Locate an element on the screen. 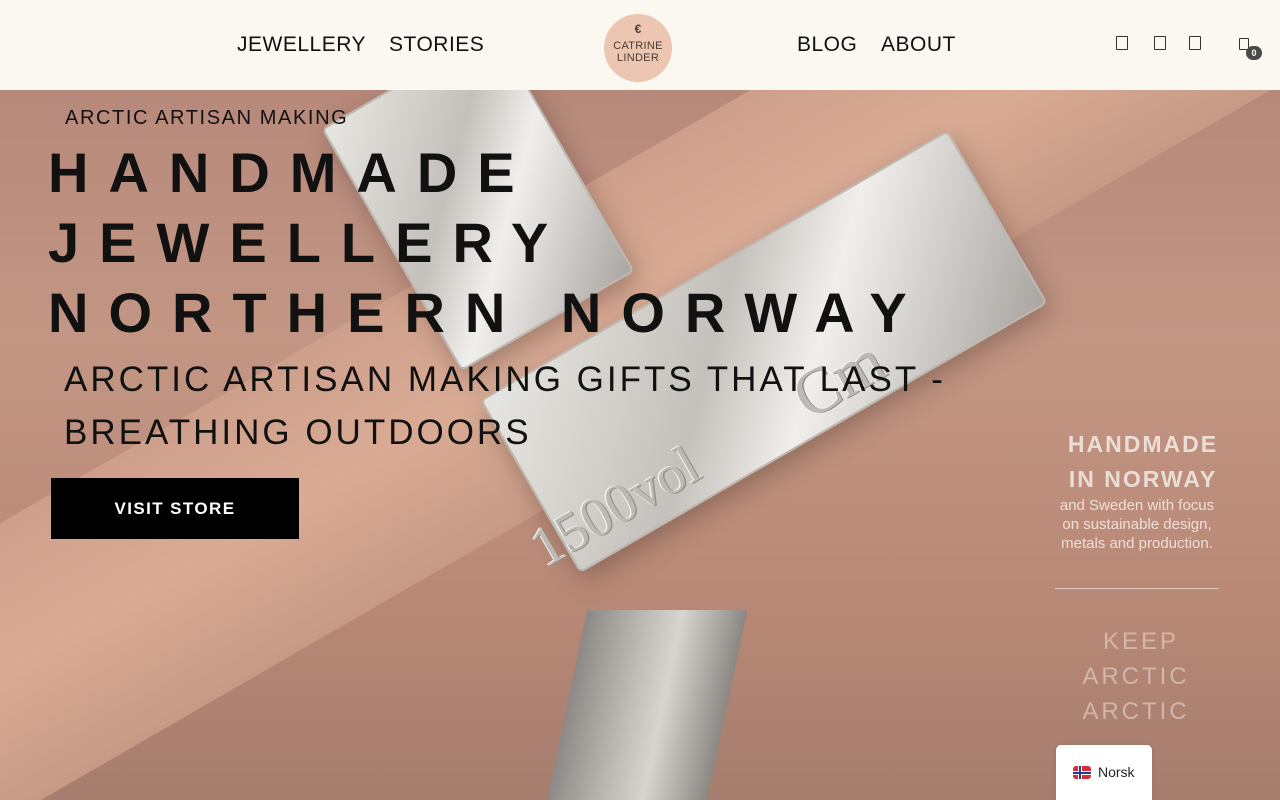  nav-blog: BLOG is located at coordinates (827, 45).